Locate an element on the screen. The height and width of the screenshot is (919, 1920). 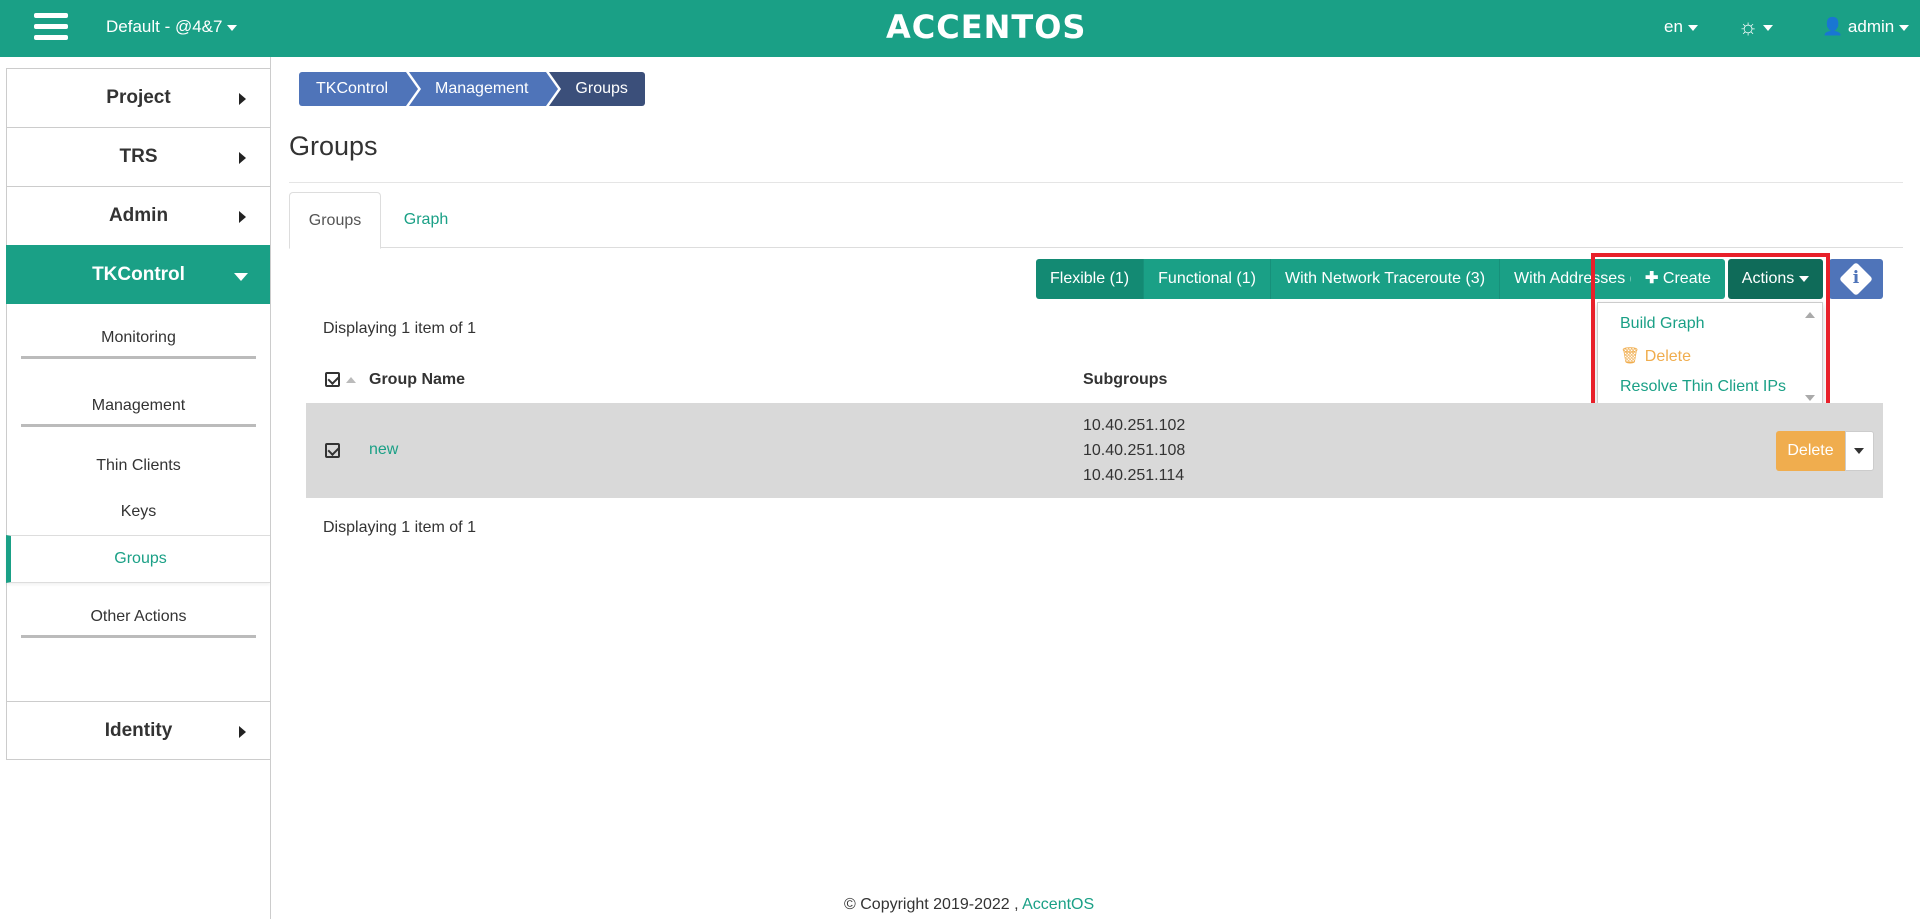
footer: © Copyright 2019-2022 , AccentOS is located at coordinates (969, 905).